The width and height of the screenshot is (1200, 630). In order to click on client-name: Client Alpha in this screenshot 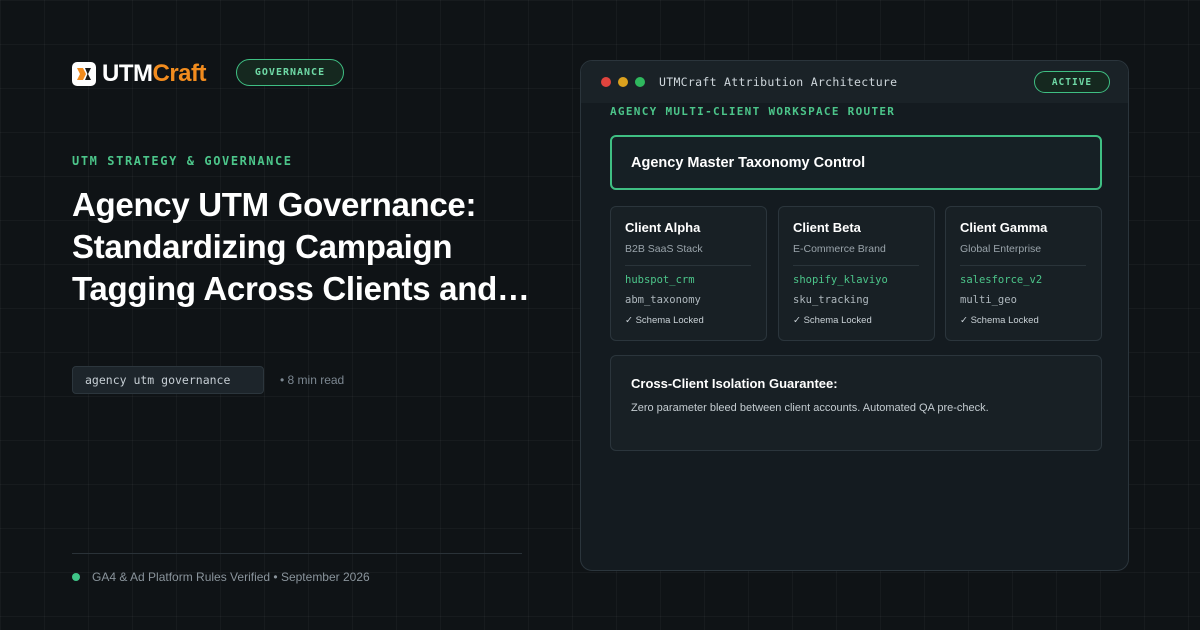, I will do `click(663, 227)`.